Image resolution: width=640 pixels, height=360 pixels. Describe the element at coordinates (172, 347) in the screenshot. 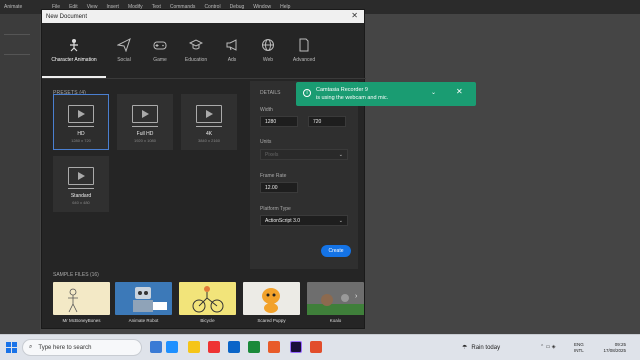

I see `edge-icon` at that location.